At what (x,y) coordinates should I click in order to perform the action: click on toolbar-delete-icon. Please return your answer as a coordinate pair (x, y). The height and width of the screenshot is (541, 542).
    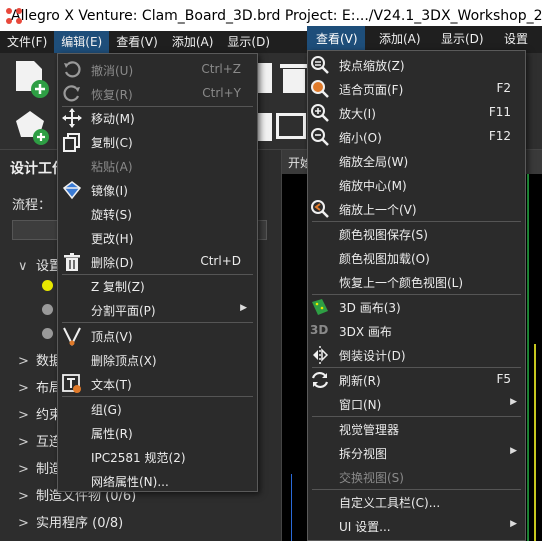
    Looking at the image, I should click on (294, 78).